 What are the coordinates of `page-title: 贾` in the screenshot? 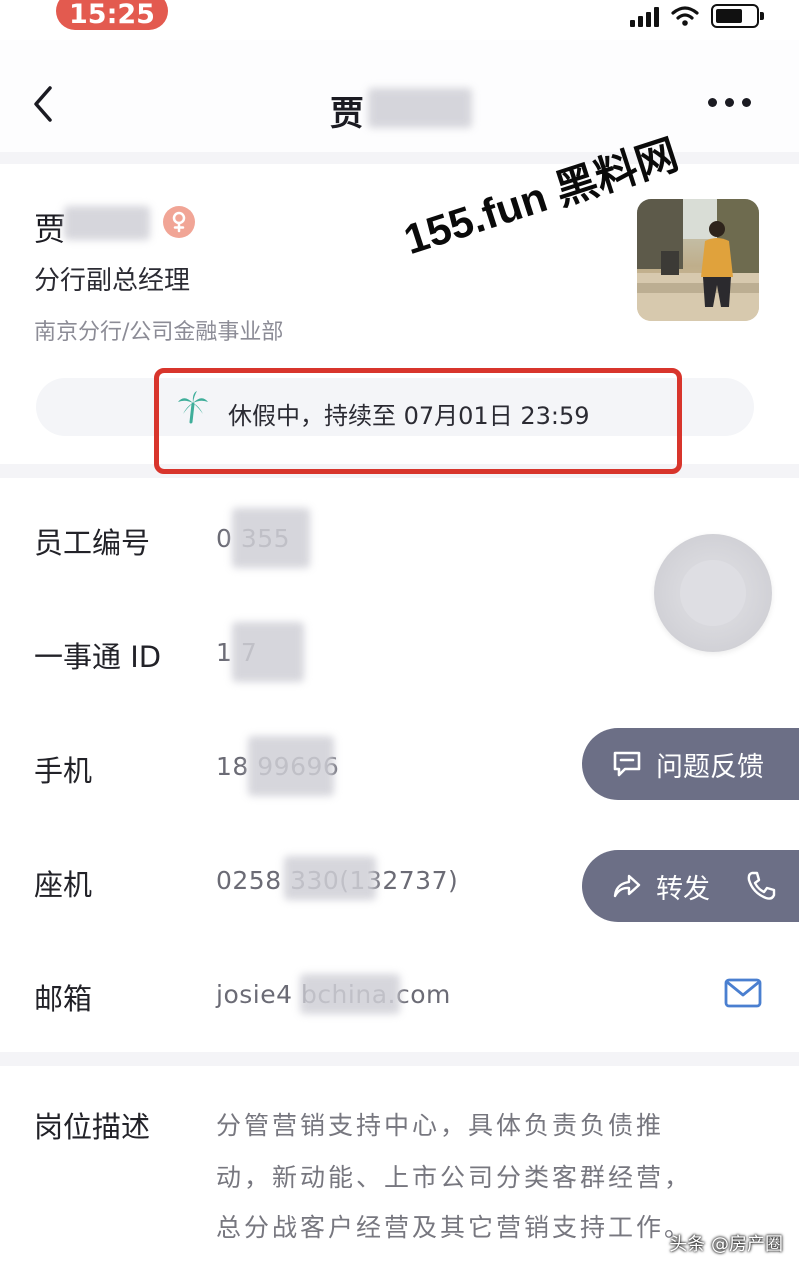 It's located at (347, 114).